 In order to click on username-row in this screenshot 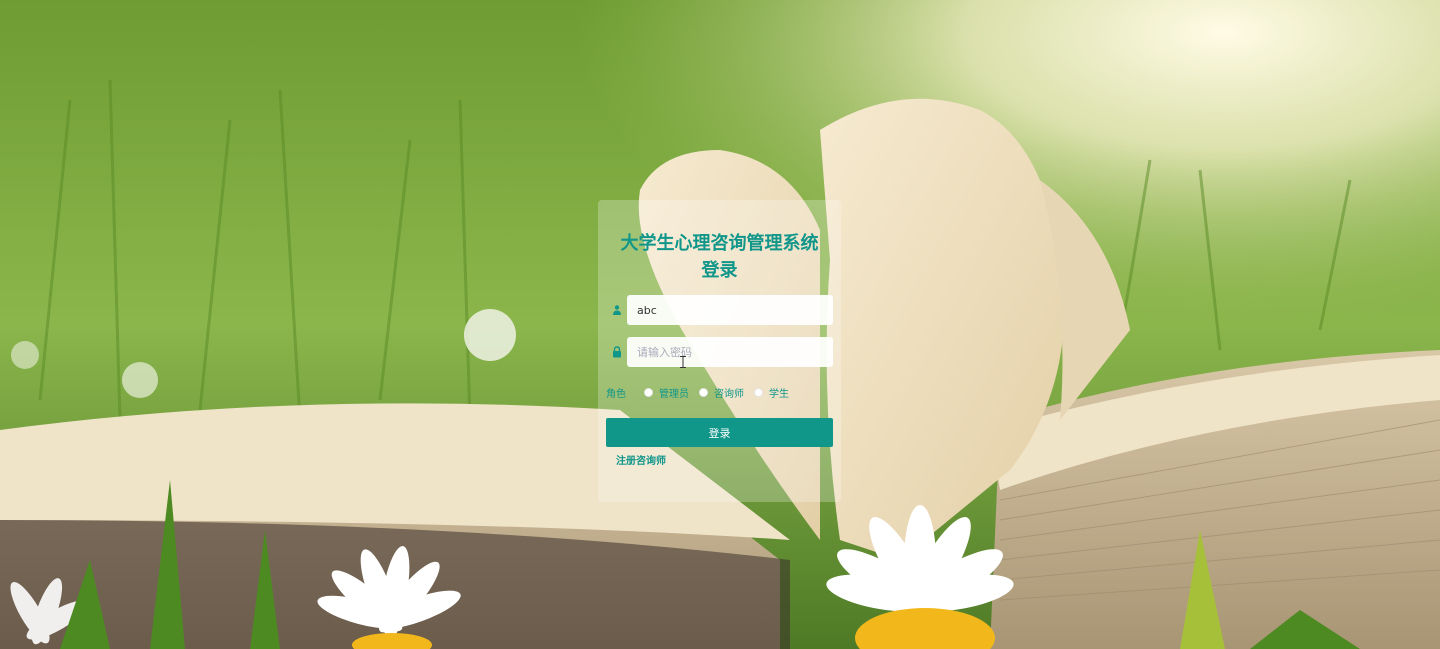, I will do `click(720, 310)`.